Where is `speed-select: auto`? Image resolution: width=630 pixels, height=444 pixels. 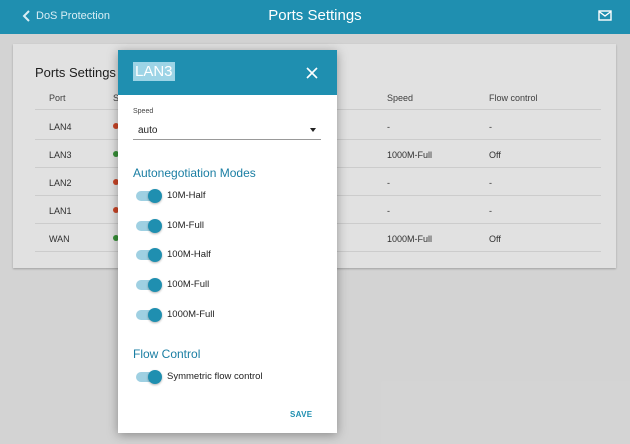 speed-select: auto is located at coordinates (227, 130).